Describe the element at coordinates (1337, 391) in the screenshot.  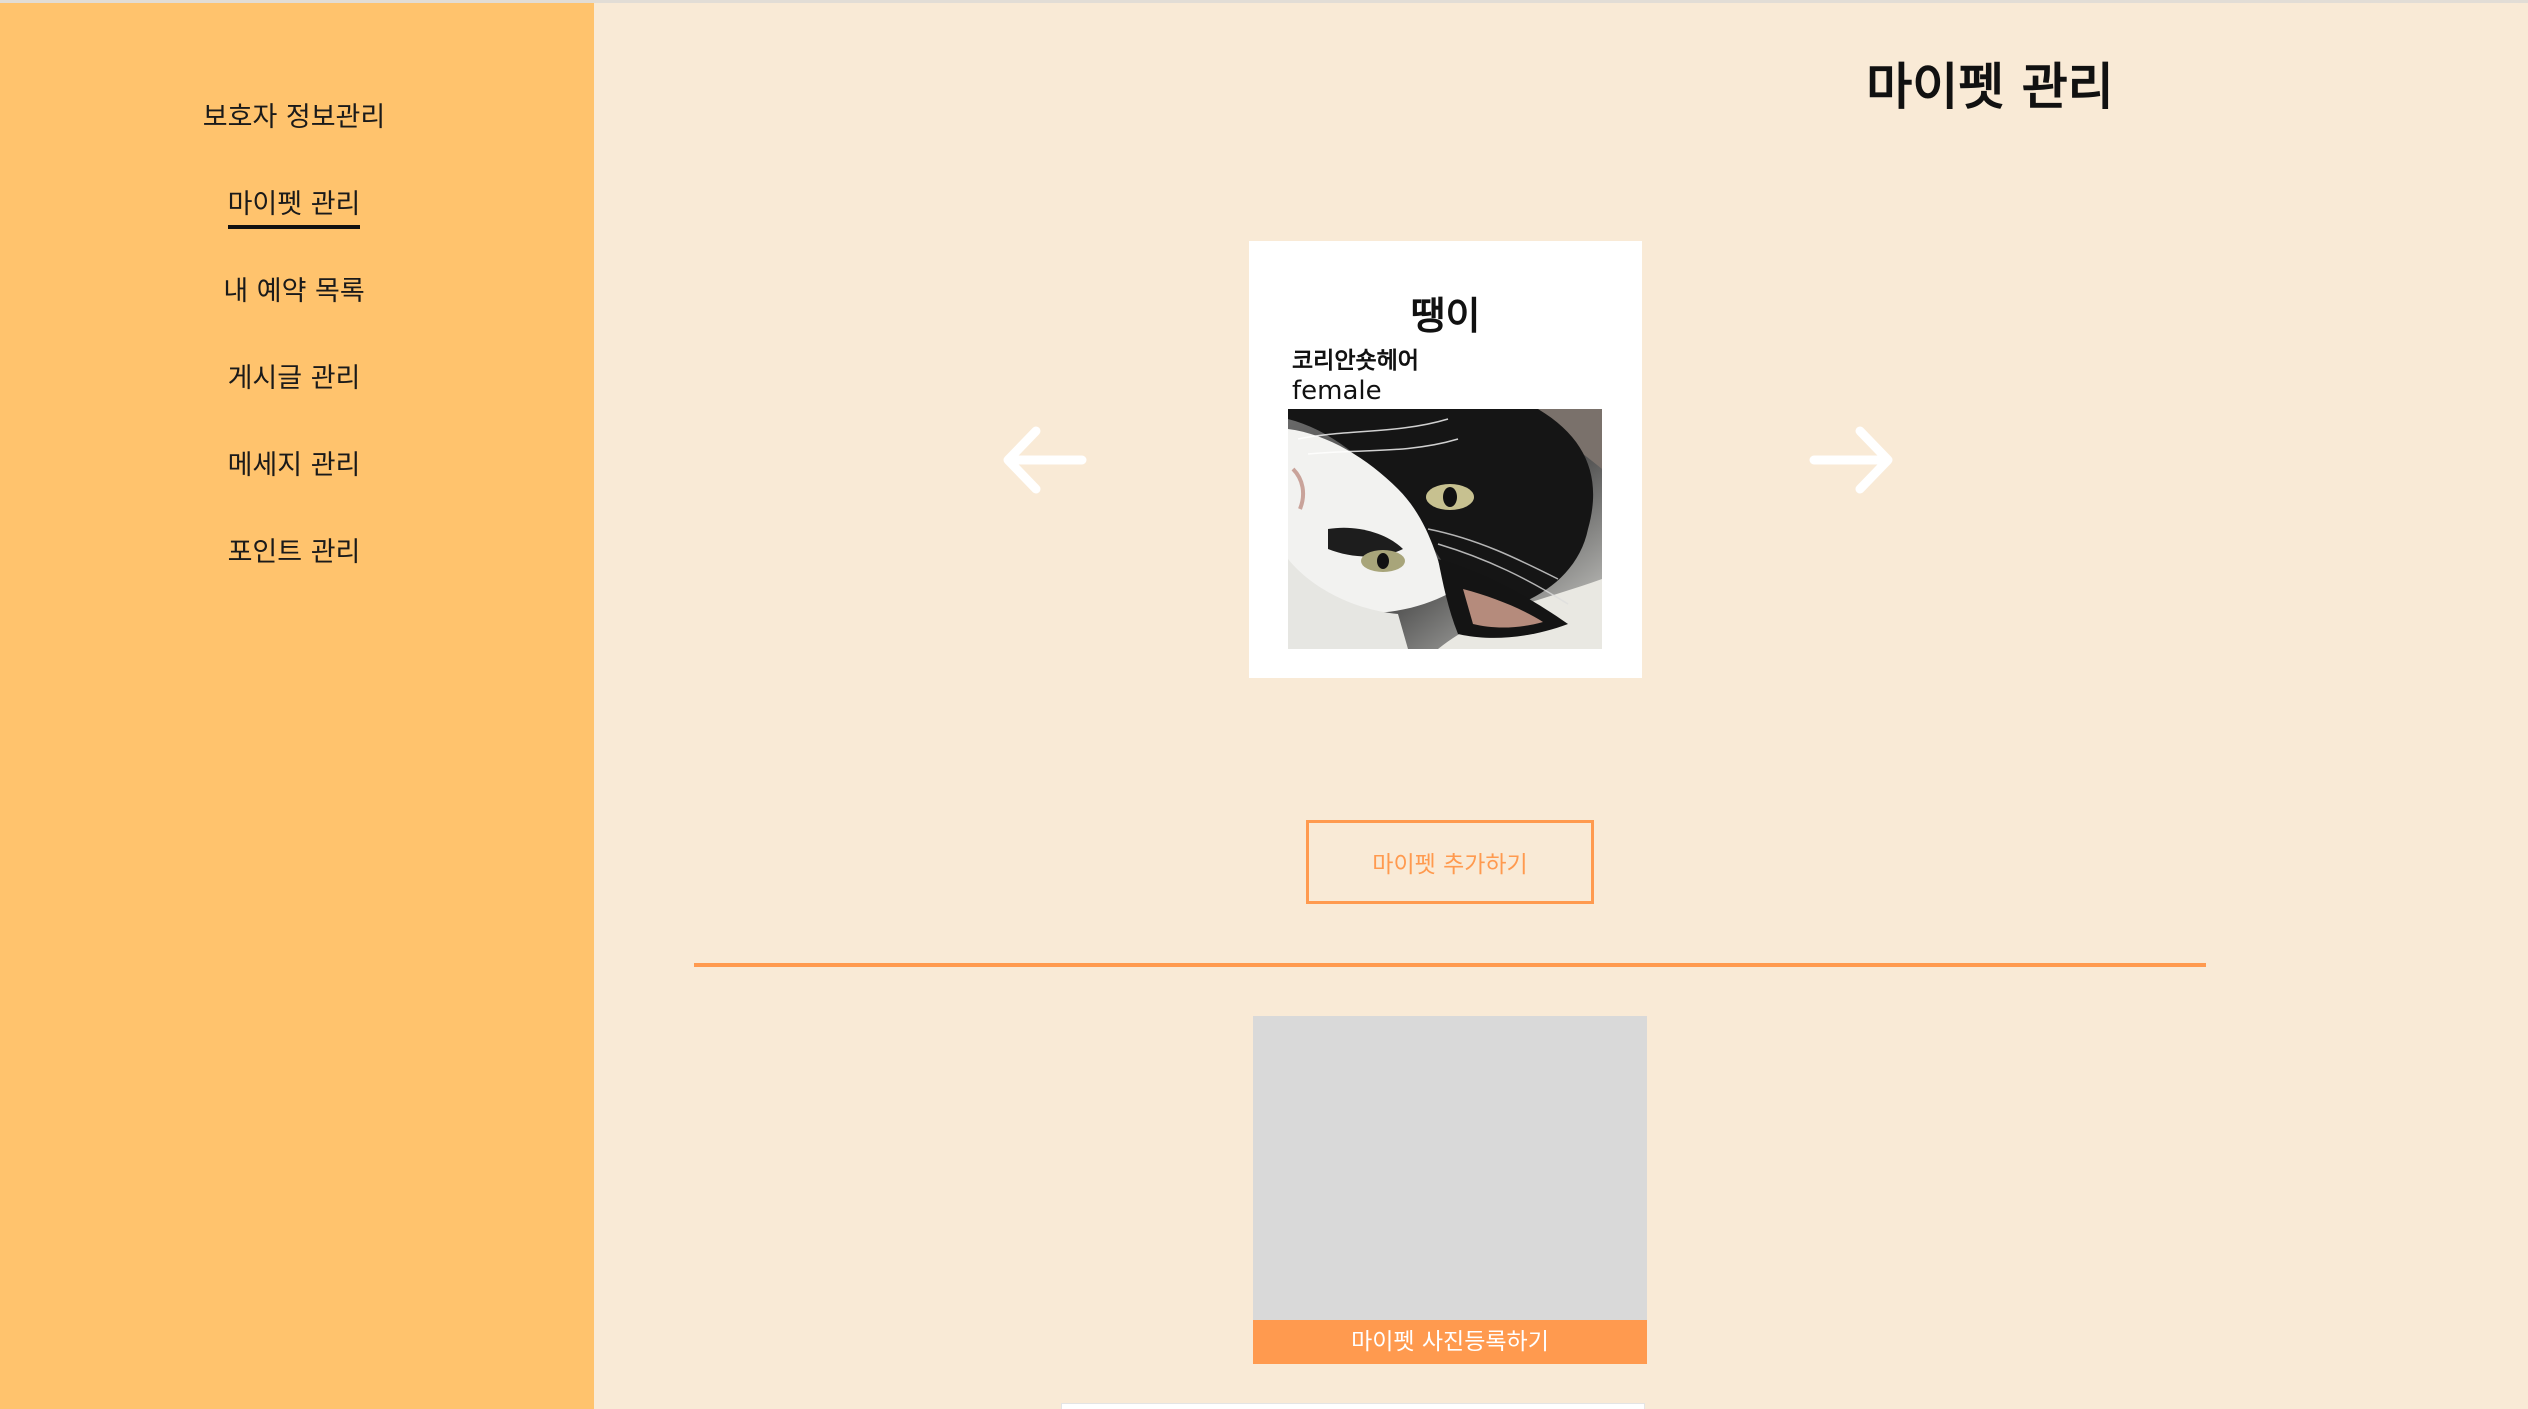
I see `pet-gender: female` at that location.